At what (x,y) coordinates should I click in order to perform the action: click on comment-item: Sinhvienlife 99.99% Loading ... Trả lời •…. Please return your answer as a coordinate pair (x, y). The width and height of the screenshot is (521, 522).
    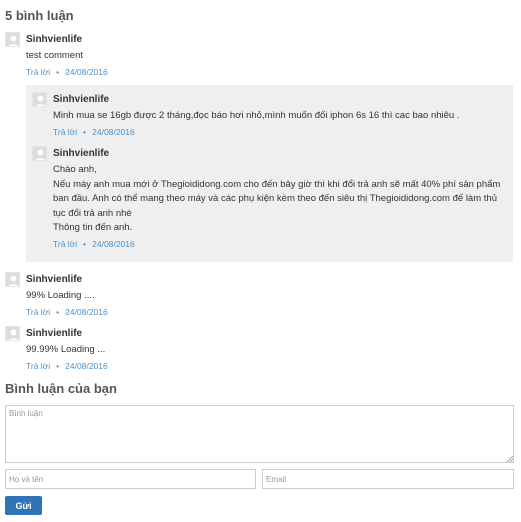
    Looking at the image, I should click on (260, 350).